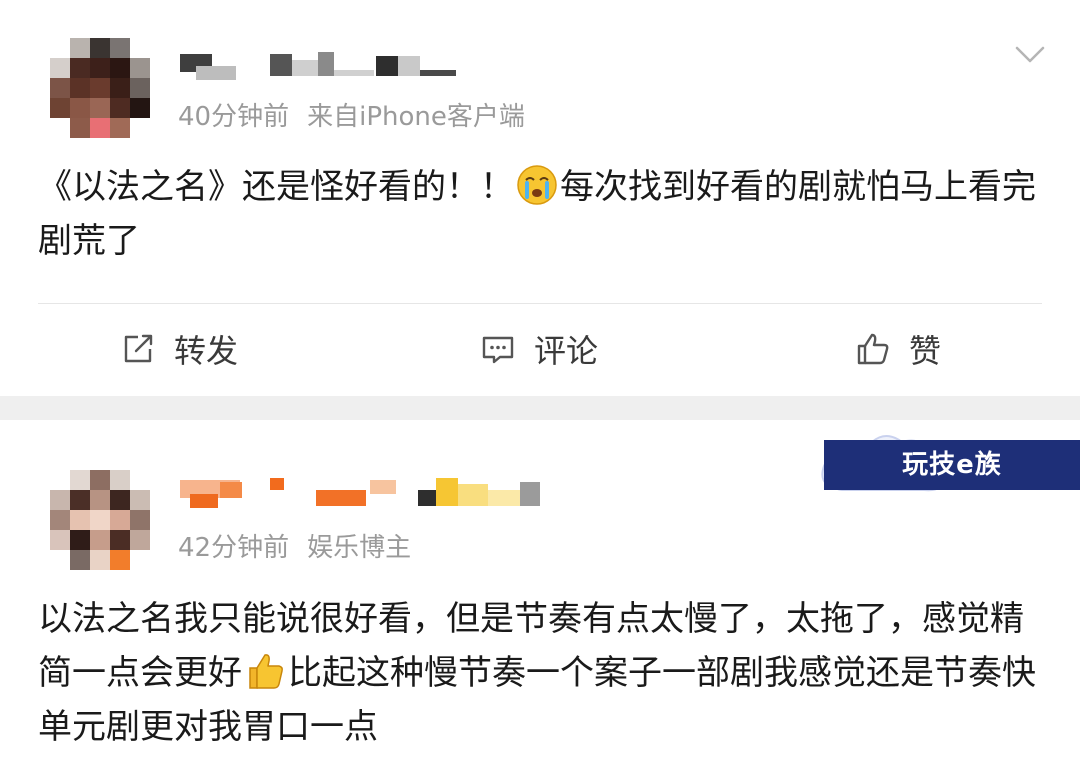  I want to click on like-button: 赞, so click(898, 349).